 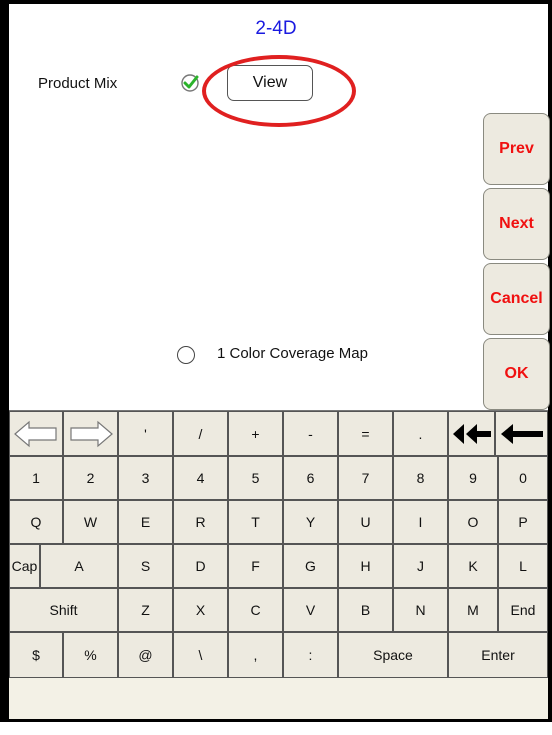 What do you see at coordinates (90, 655) in the screenshot?
I see `key-percent: %` at bounding box center [90, 655].